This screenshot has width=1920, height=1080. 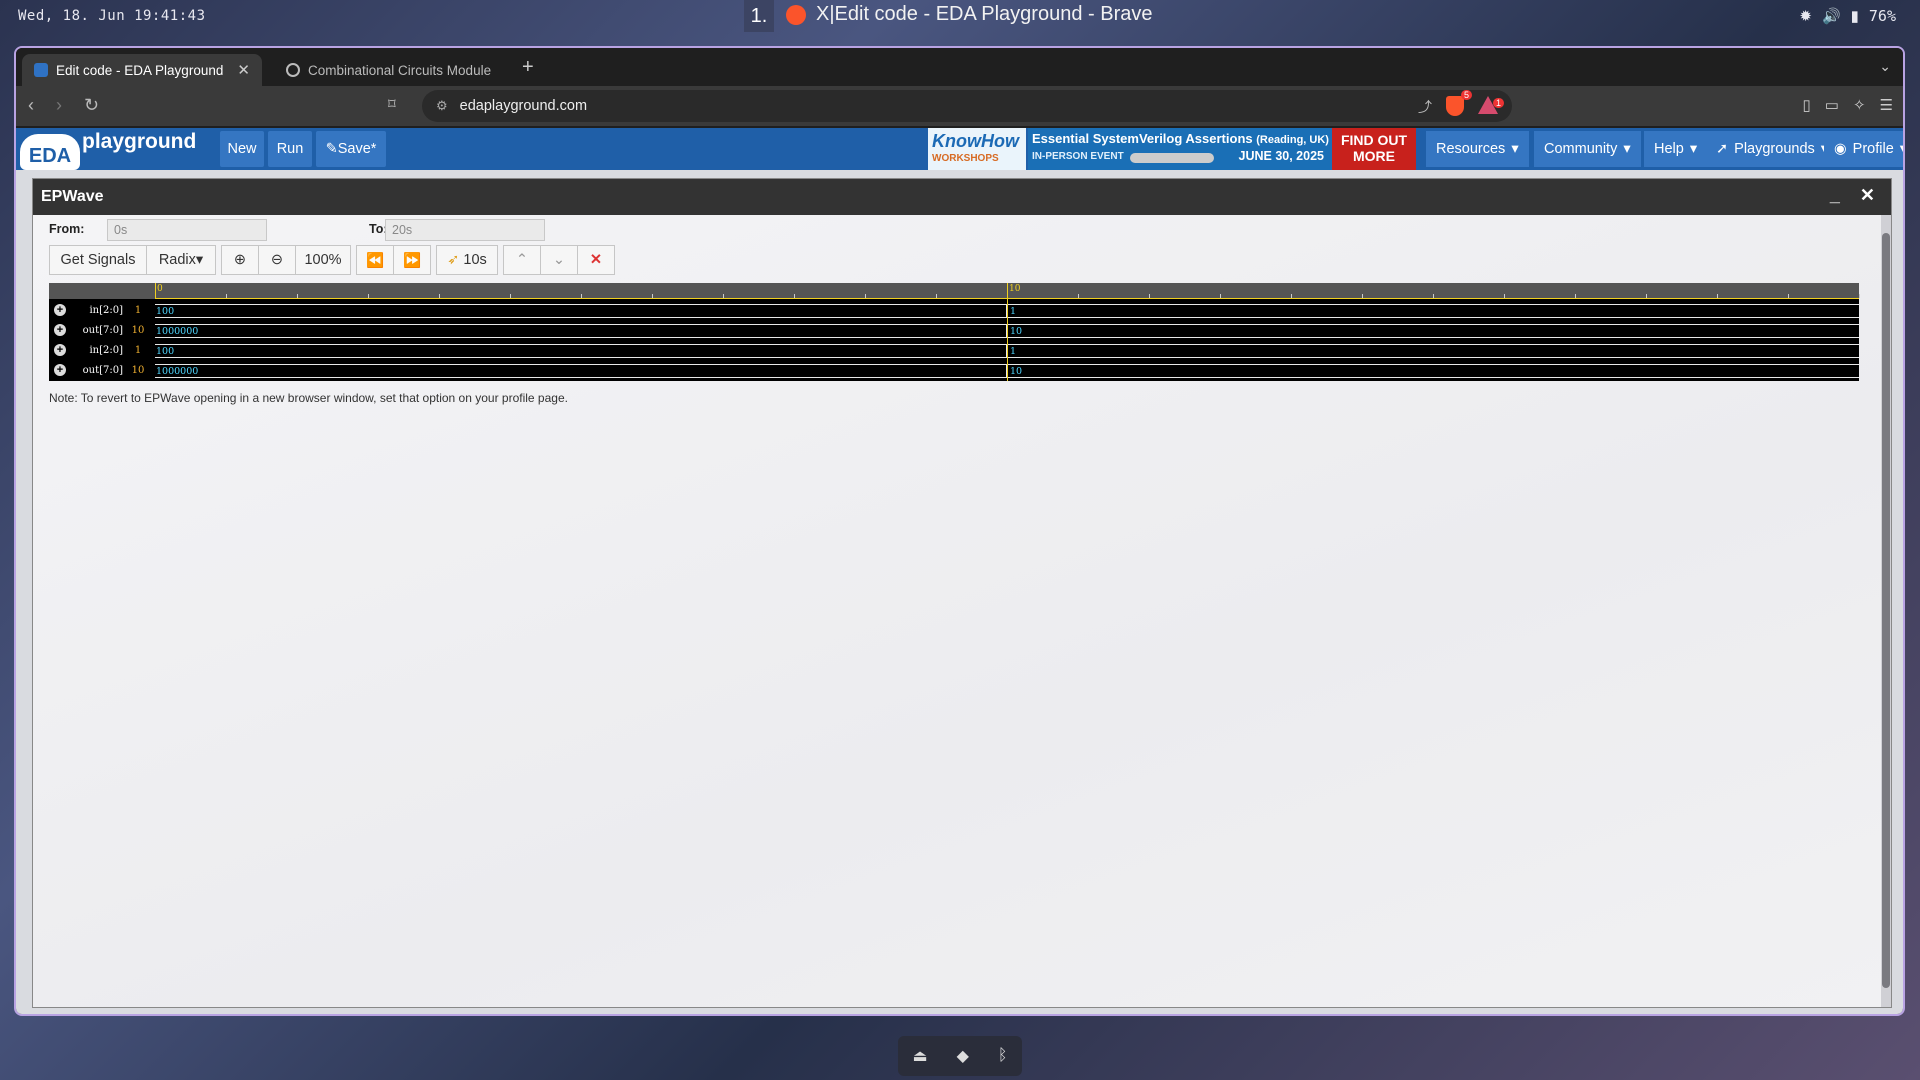 I want to click on bus-value-segment: 1000000, so click(x=177, y=331).